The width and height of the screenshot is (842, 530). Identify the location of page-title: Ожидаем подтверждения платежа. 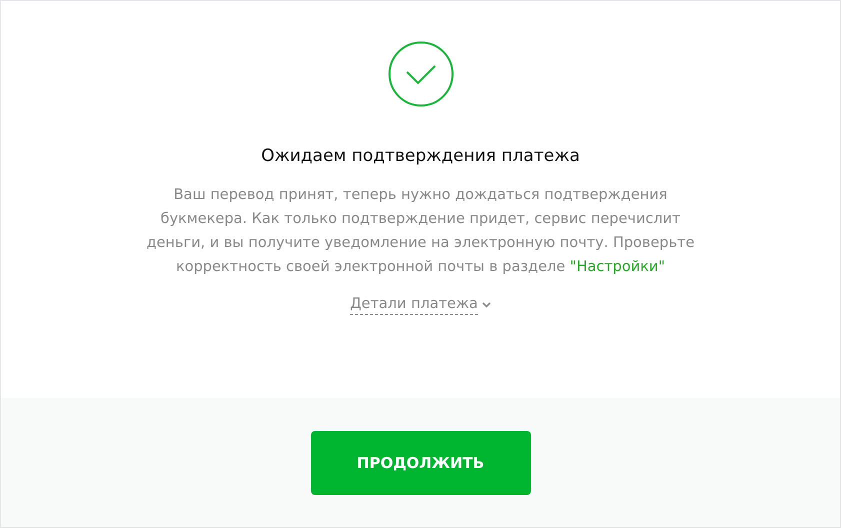
(420, 156).